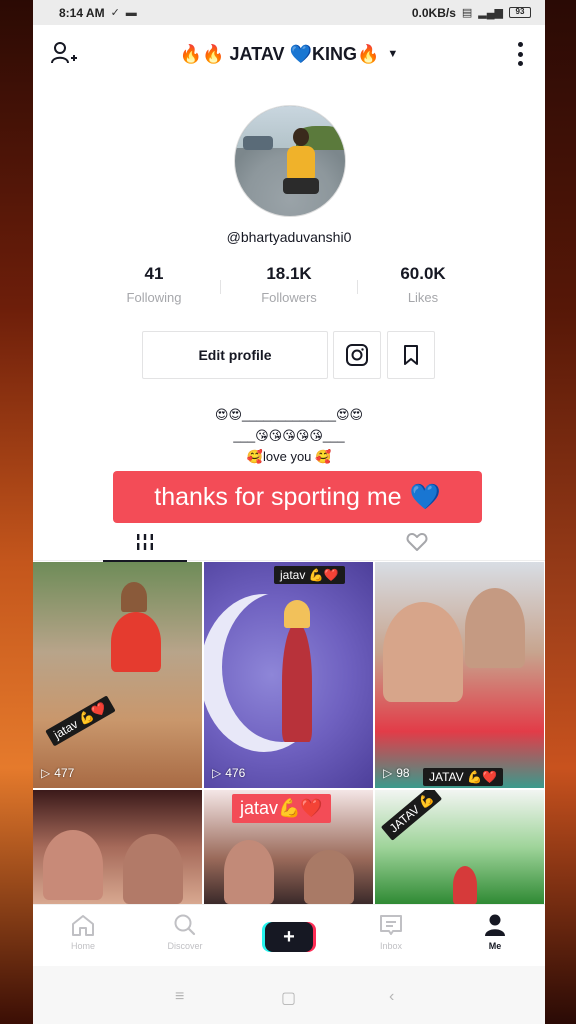  I want to click on video-thumbnail: JATAV 💪❤️ ▷ 98, so click(459, 675).